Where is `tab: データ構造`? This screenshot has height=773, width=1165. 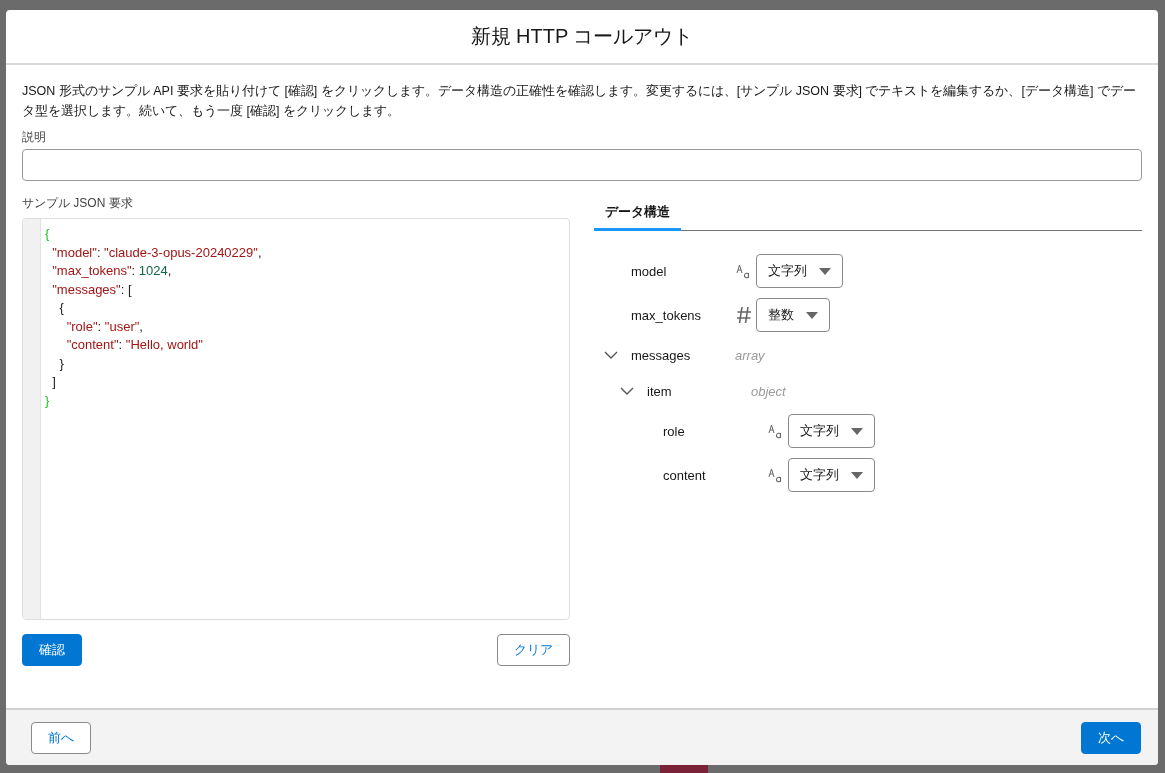 tab: データ構造 is located at coordinates (637, 213).